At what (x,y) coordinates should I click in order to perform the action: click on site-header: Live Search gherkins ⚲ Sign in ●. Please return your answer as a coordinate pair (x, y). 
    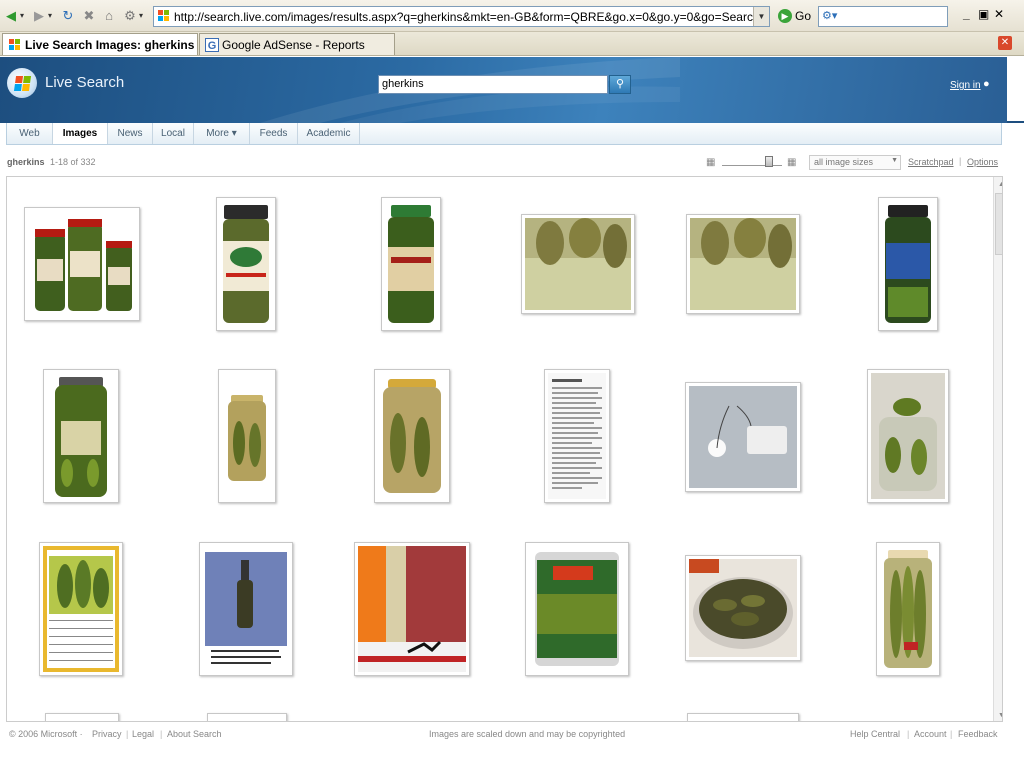
    Looking at the image, I should click on (503, 90).